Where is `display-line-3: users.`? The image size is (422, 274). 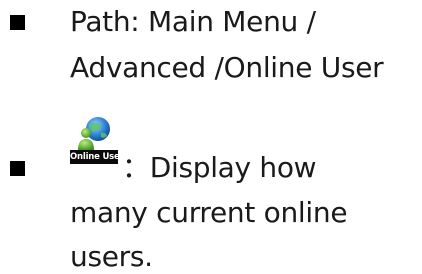 display-line-3: users. is located at coordinates (111, 256).